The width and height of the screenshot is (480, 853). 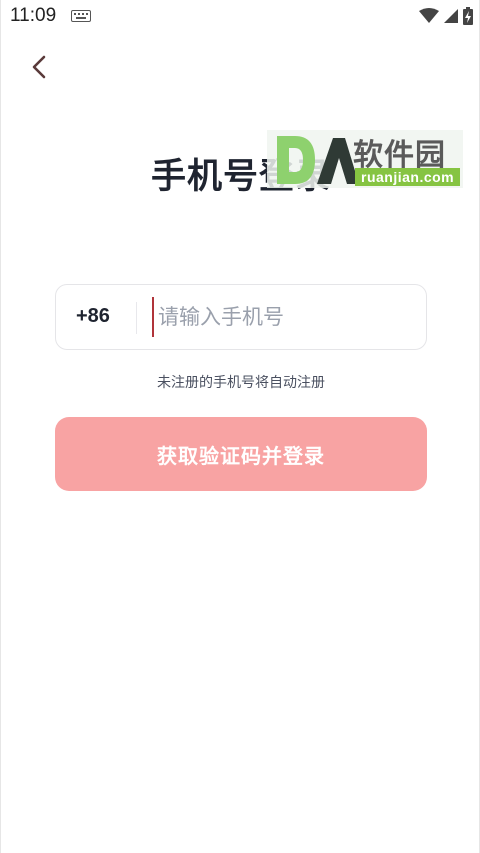 I want to click on watermark-logo, so click(x=316, y=160).